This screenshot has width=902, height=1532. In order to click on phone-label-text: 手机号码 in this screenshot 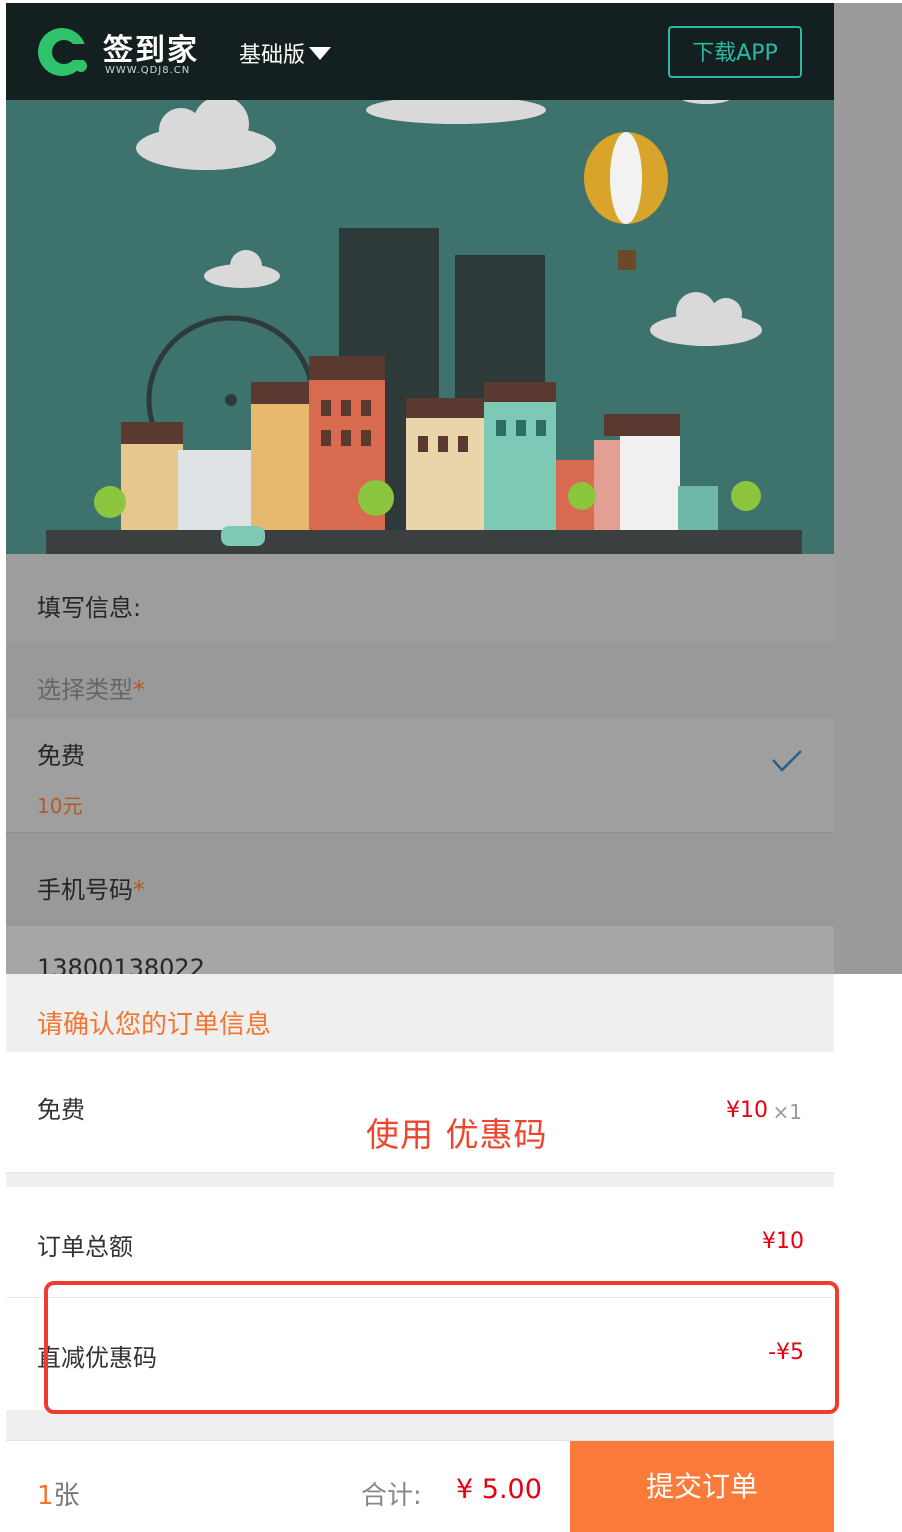, I will do `click(85, 890)`.